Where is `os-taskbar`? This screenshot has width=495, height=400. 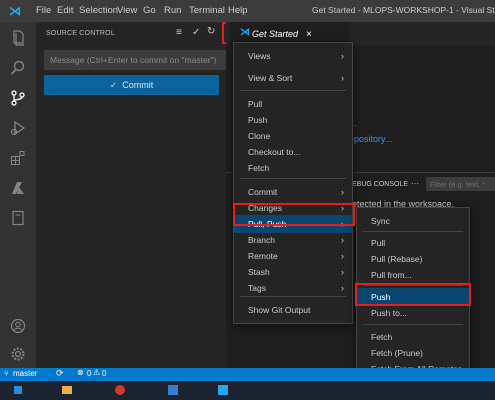
os-taskbar is located at coordinates (247, 390).